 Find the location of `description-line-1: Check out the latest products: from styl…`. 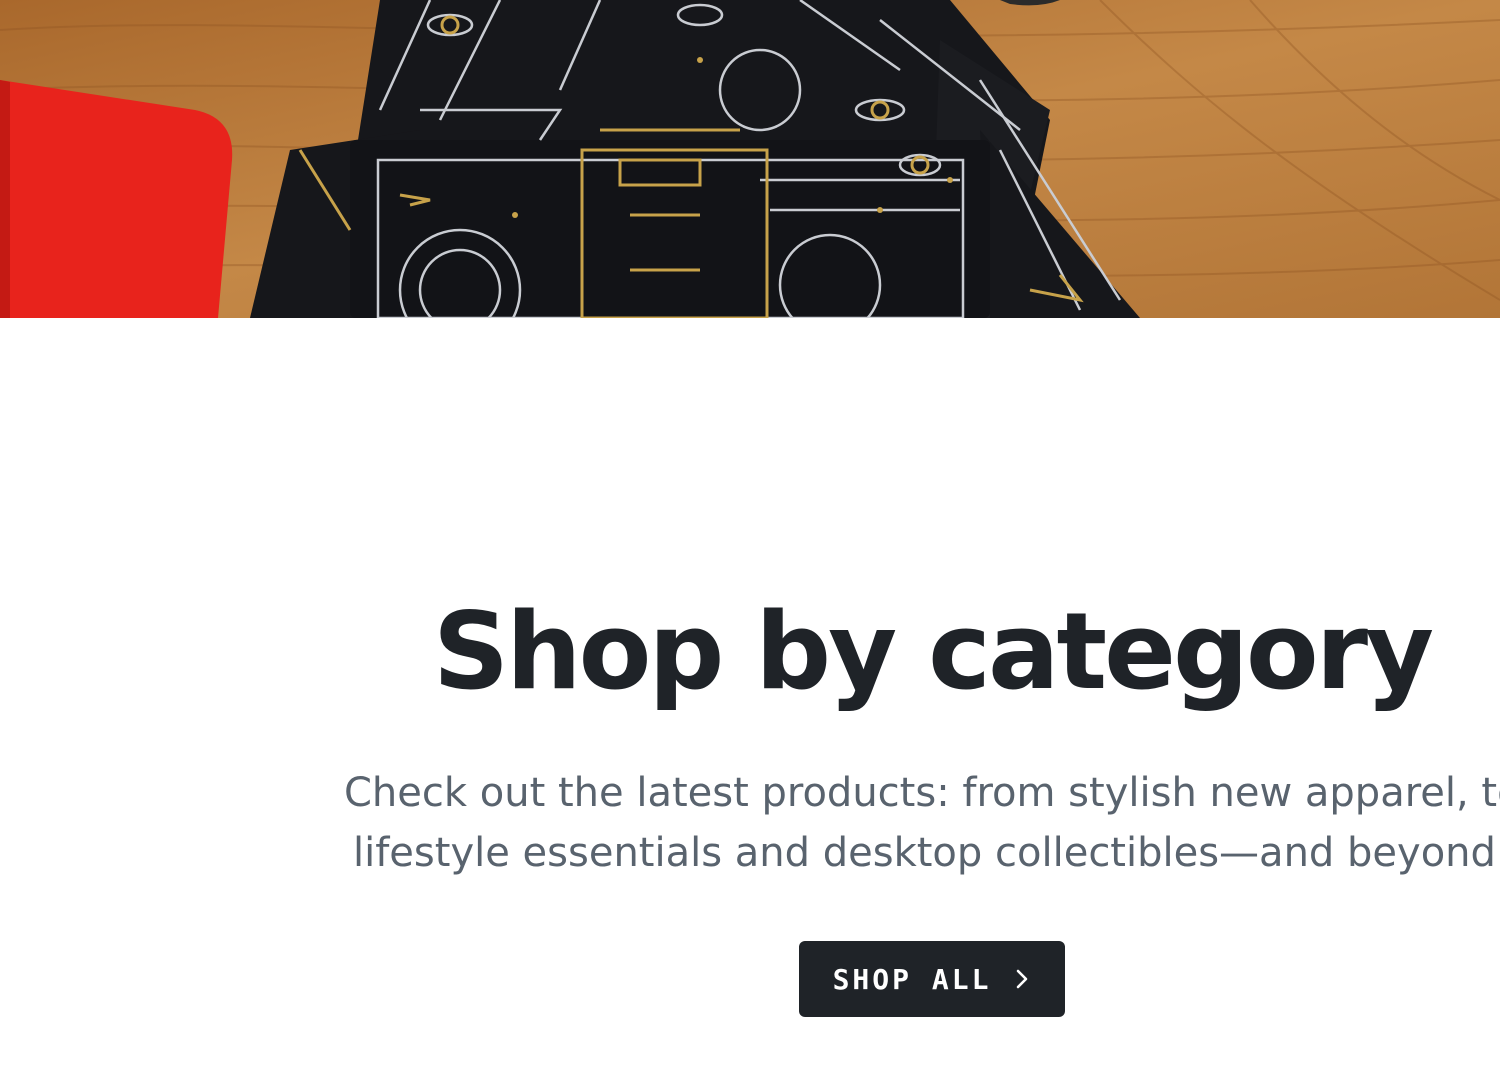

description-line-1: Check out the latest products: from styl… is located at coordinates (922, 793).